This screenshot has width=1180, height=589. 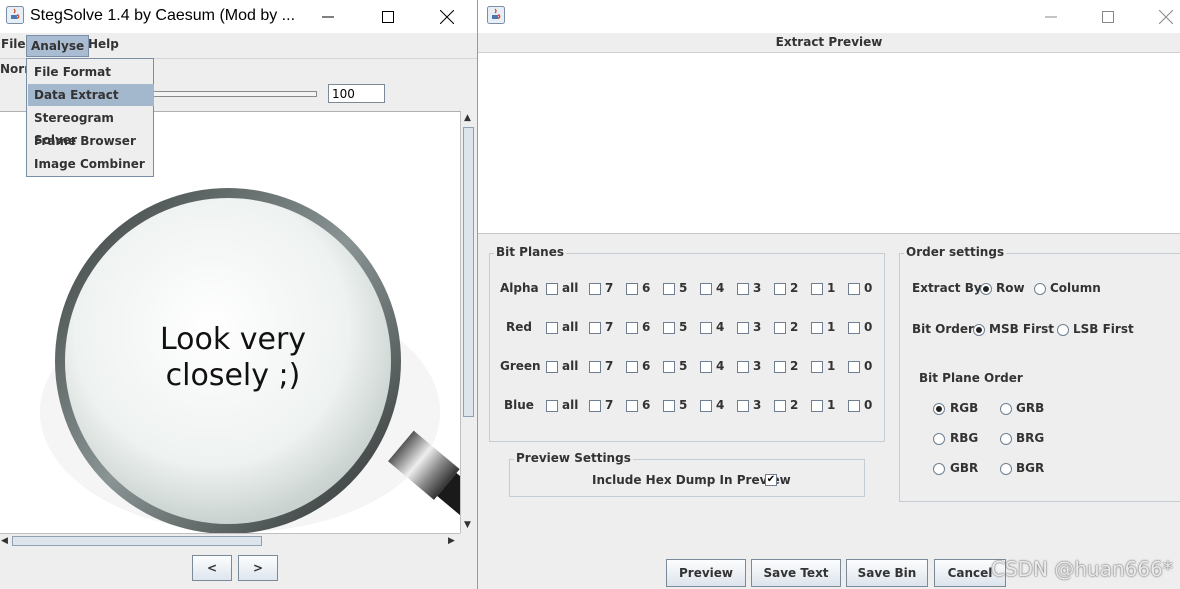 What do you see at coordinates (1006, 439) in the screenshot?
I see `plane-order-brg-radio` at bounding box center [1006, 439].